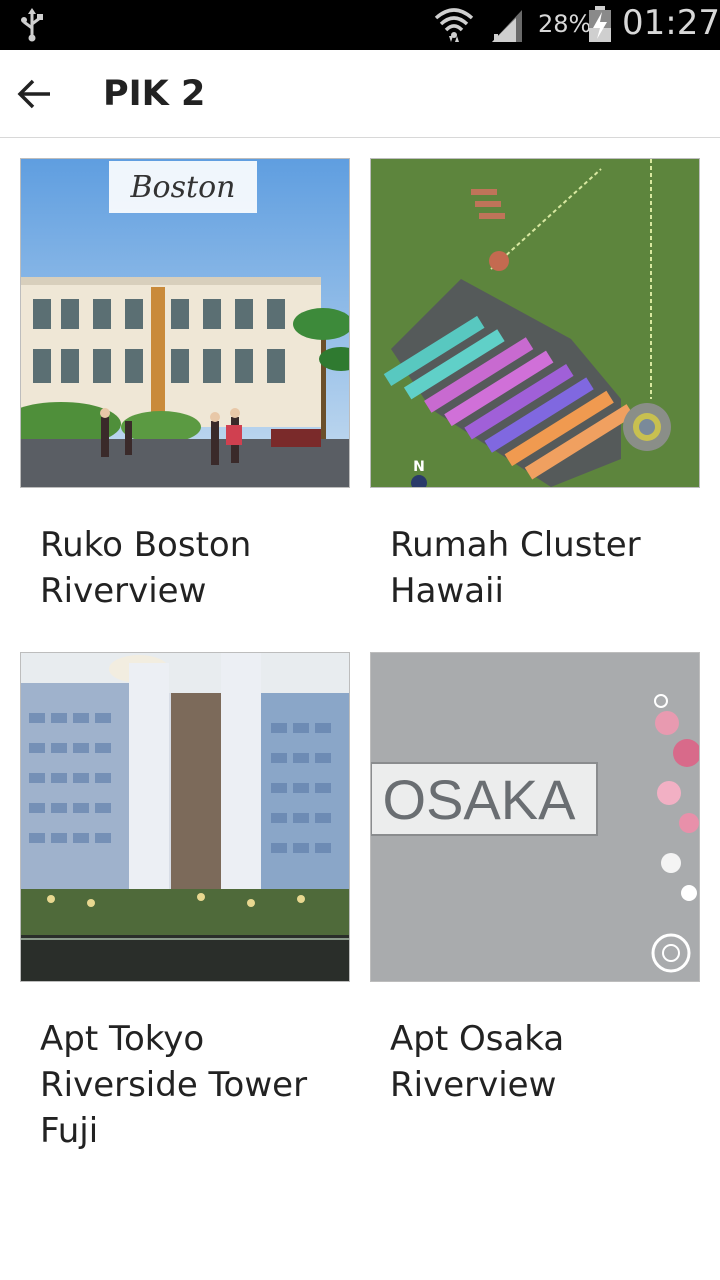 The height and width of the screenshot is (1280, 720). Describe the element at coordinates (185, 817) in the screenshot. I see `item-thumbnail` at that location.